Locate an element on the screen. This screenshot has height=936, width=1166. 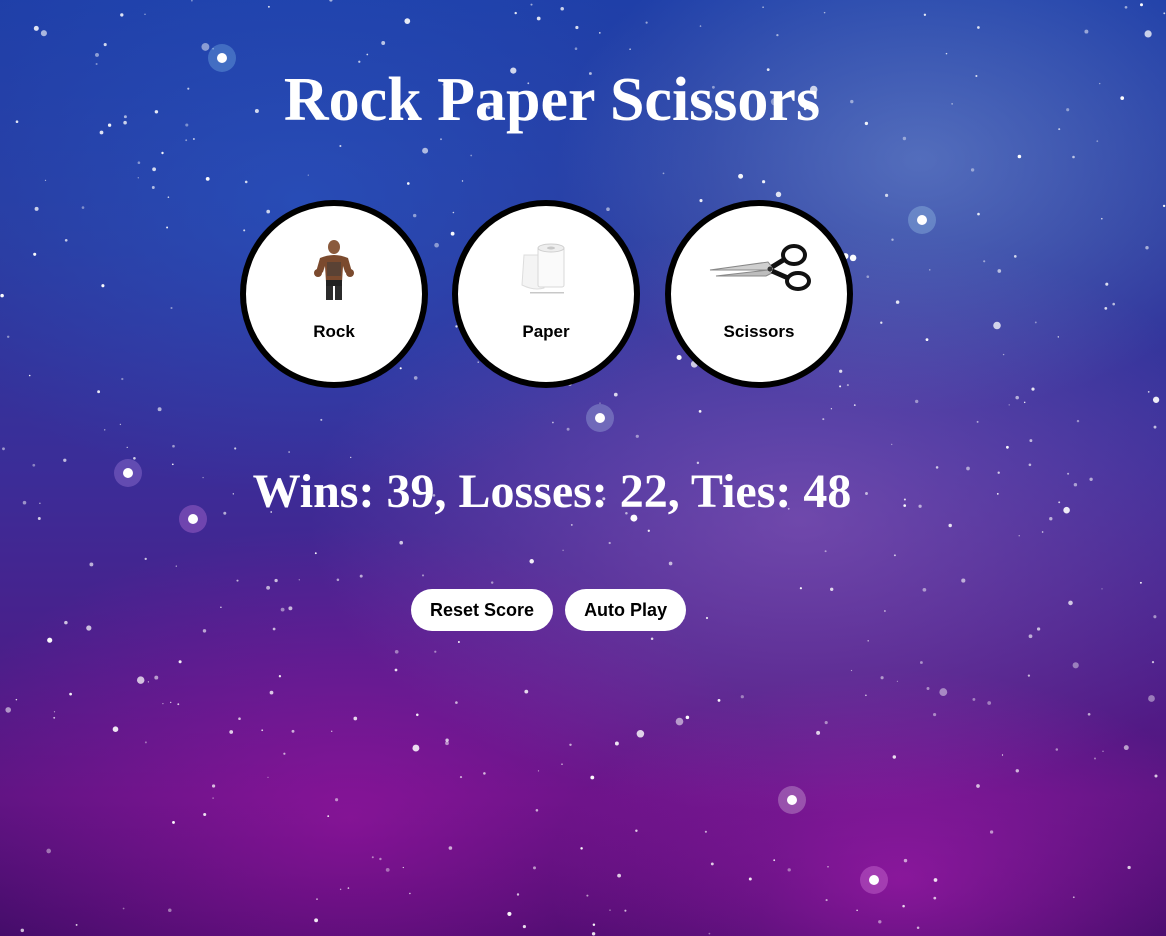
scissors-icon is located at coordinates (759, 269).